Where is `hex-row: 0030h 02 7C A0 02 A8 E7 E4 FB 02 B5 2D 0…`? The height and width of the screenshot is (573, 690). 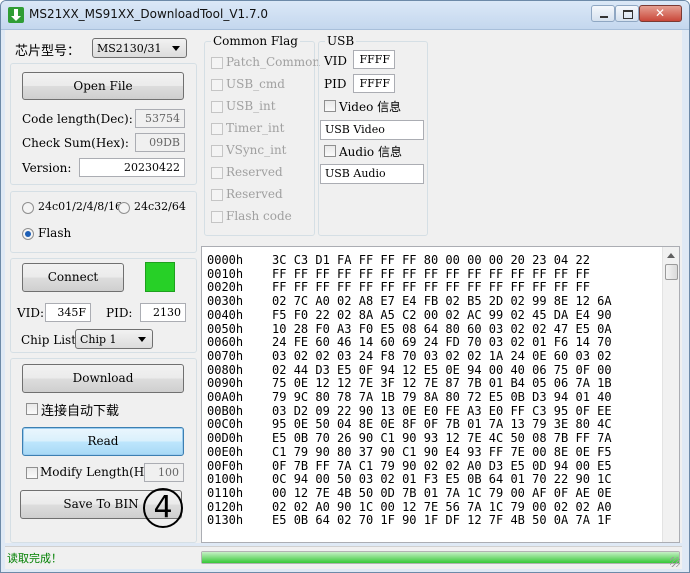 hex-row: 0030h 02 7C A0 02 A8 E7 E4 FB 02 B5 2D 0… is located at coordinates (409, 301).